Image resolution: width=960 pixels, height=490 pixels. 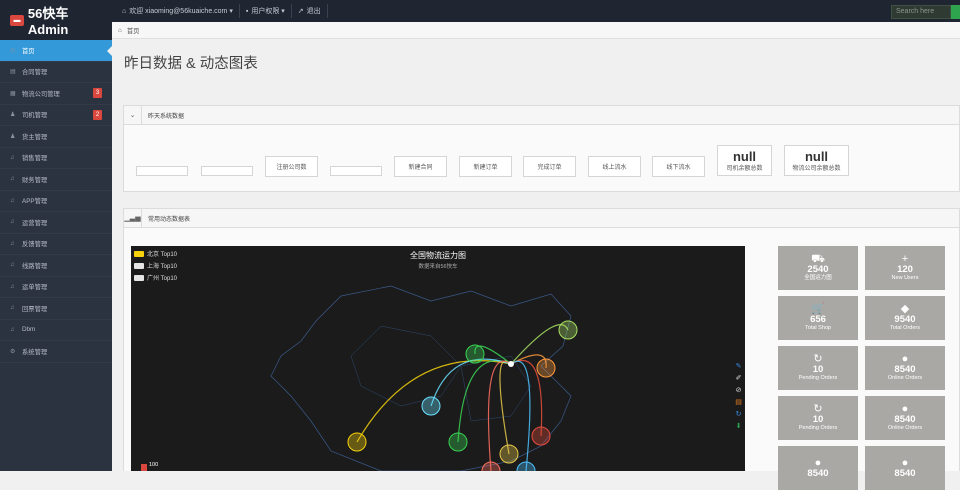 I want to click on sidebar-item: ♫ 财务管理, so click(x=56, y=180).